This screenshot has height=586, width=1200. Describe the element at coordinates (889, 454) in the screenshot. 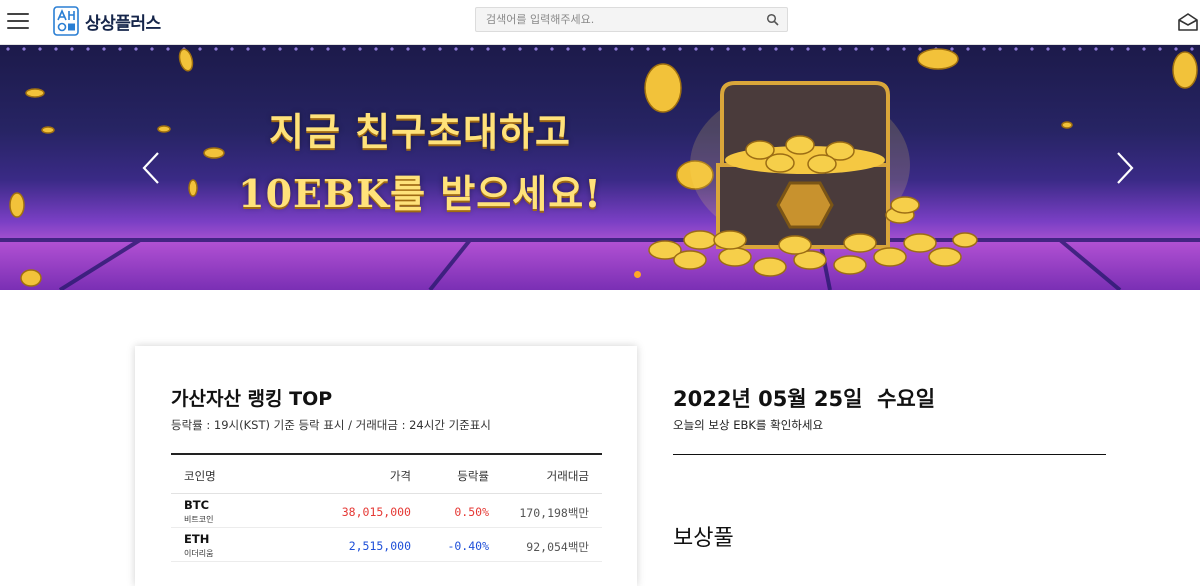

I see `divider` at that location.